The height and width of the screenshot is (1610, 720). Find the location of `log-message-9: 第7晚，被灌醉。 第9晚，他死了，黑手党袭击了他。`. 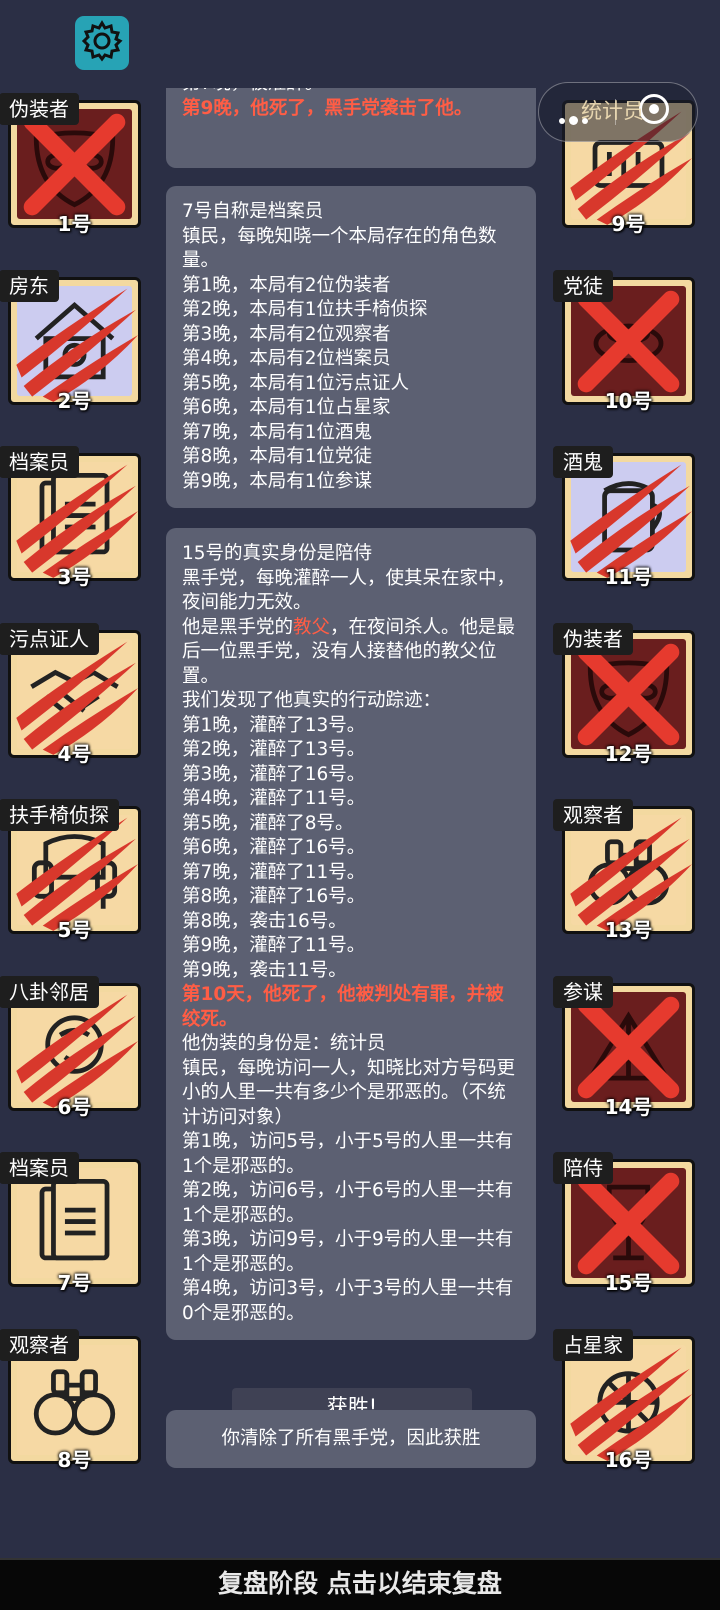

log-message-9: 第7晚，被灌醉。 第9晚，他死了，黑手党袭击了他。 is located at coordinates (351, 128).